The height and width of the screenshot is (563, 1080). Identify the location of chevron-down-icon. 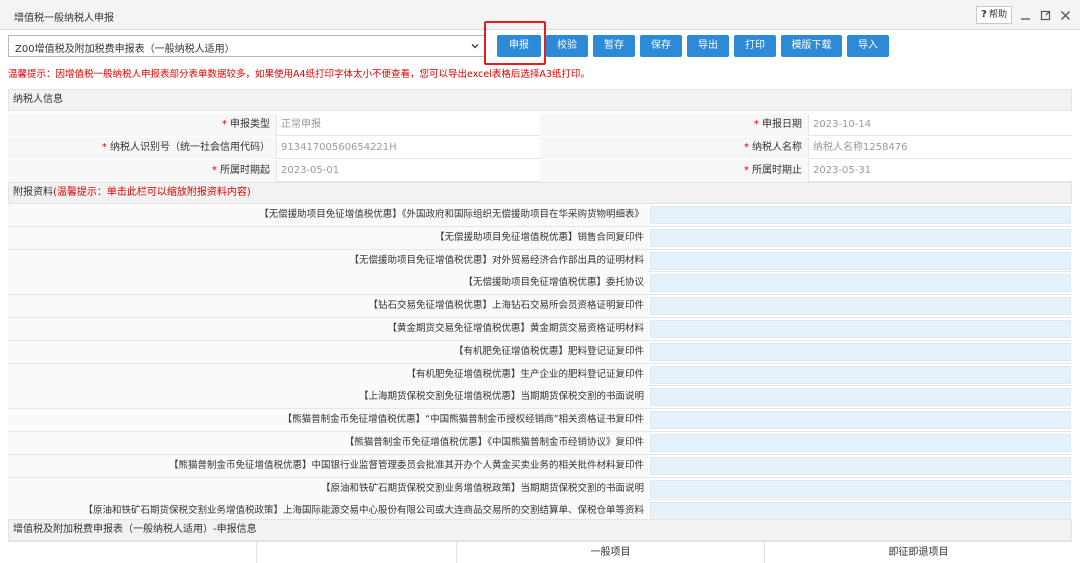
(475, 46).